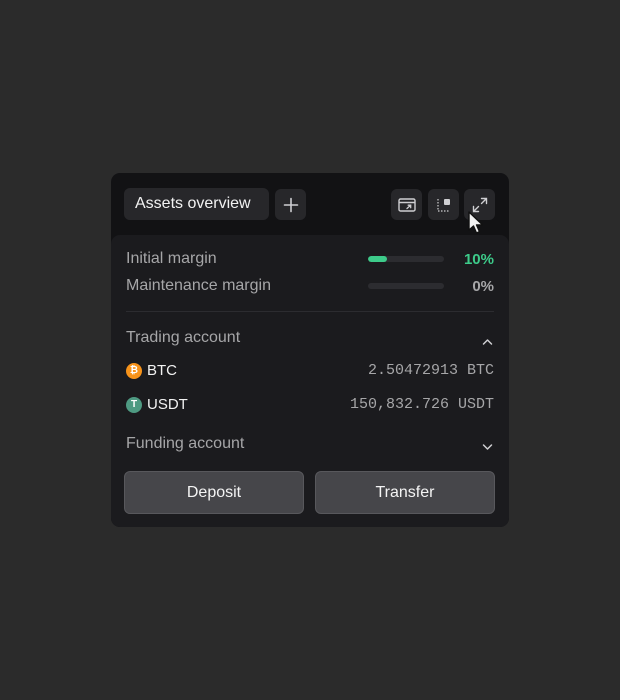 The height and width of the screenshot is (700, 620). I want to click on transfer-button: Transfer, so click(405, 492).